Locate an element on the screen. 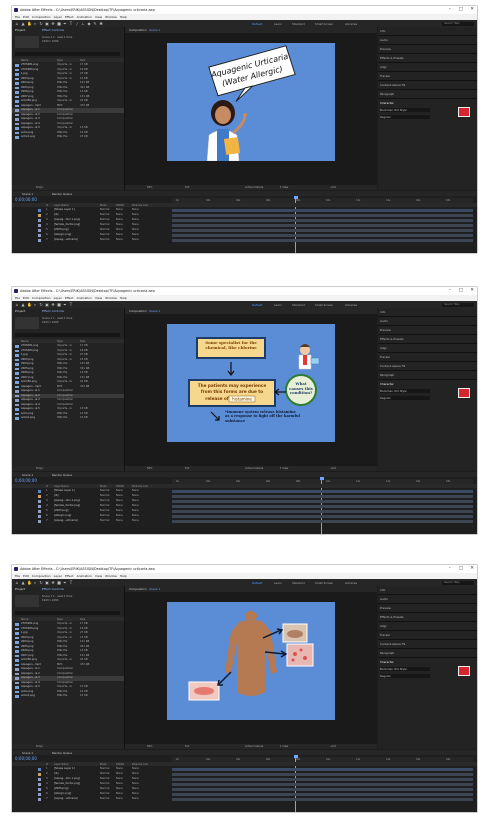 The height and width of the screenshot is (817, 487). menu-edit: Edit is located at coordinates (26, 17).